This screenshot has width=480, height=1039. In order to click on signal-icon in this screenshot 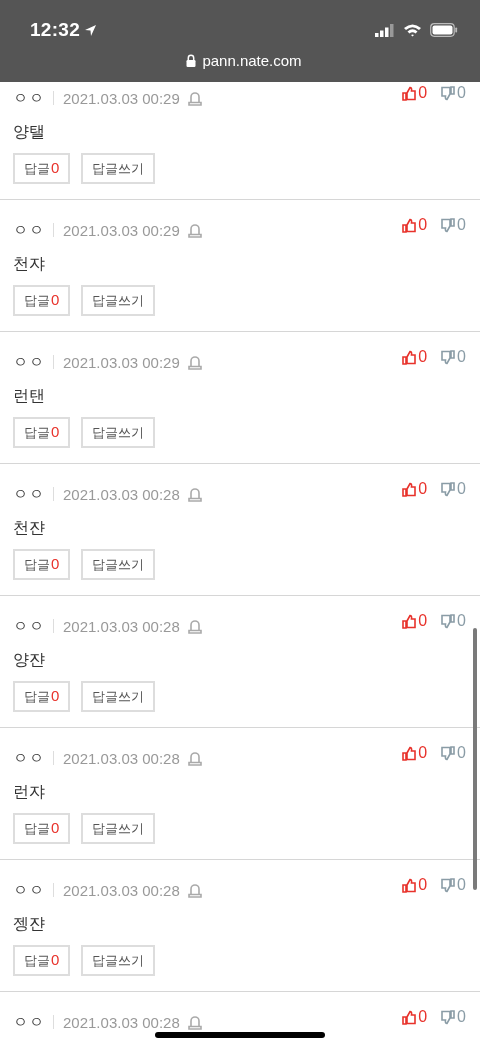, I will do `click(385, 30)`.